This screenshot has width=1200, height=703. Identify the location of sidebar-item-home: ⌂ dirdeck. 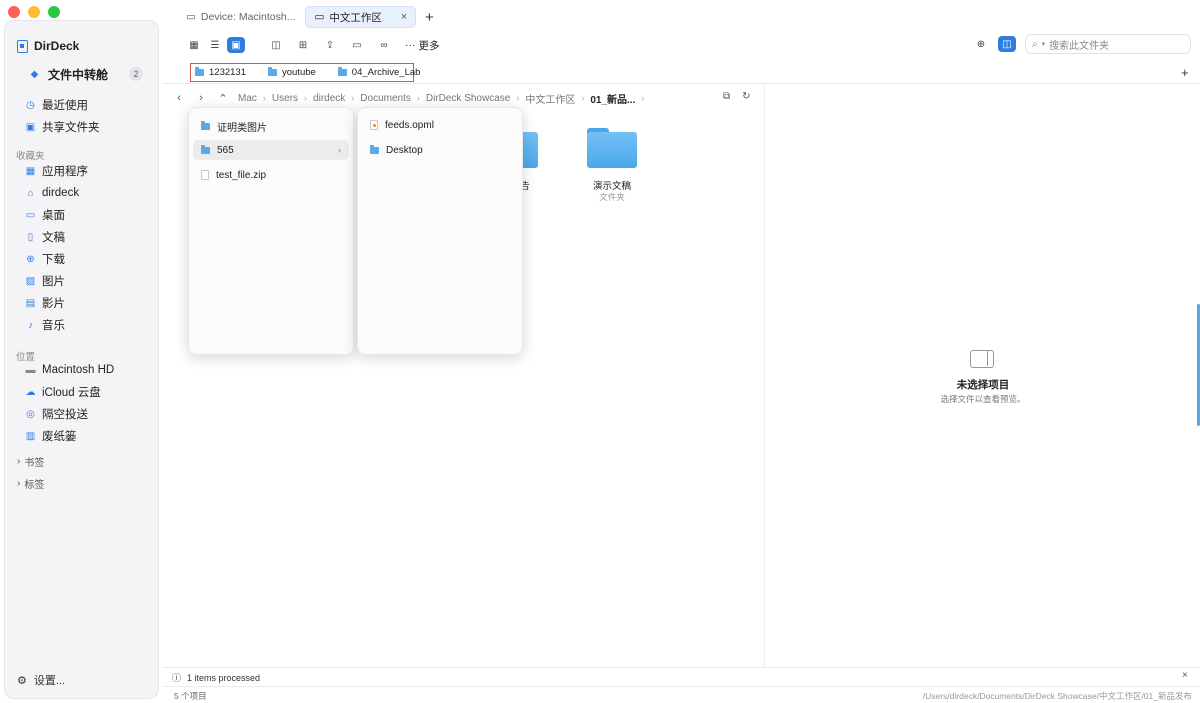
(52, 193).